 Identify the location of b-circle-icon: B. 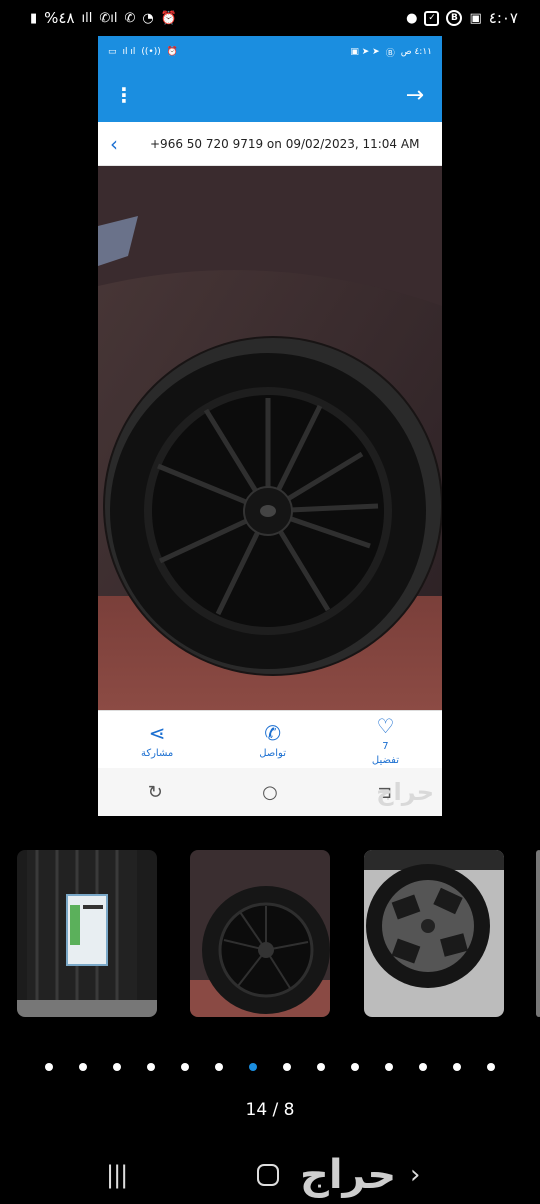
(454, 18).